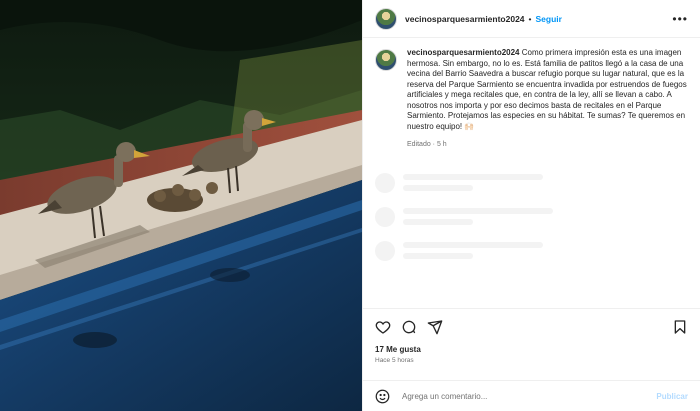 This screenshot has height=411, width=700. What do you see at coordinates (383, 327) in the screenshot?
I see `heart-icon` at bounding box center [383, 327].